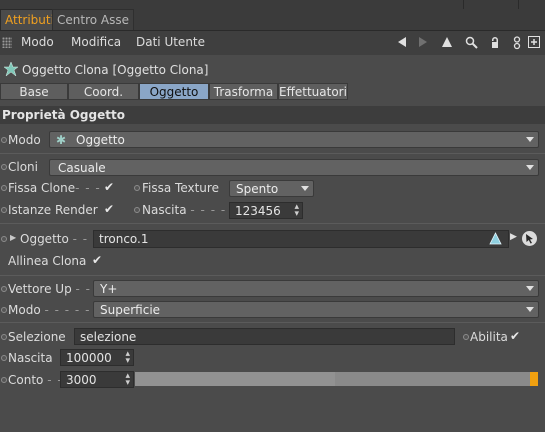 Image resolution: width=545 pixels, height=432 pixels. I want to click on oggetto-value: tronco.1, so click(124, 239).